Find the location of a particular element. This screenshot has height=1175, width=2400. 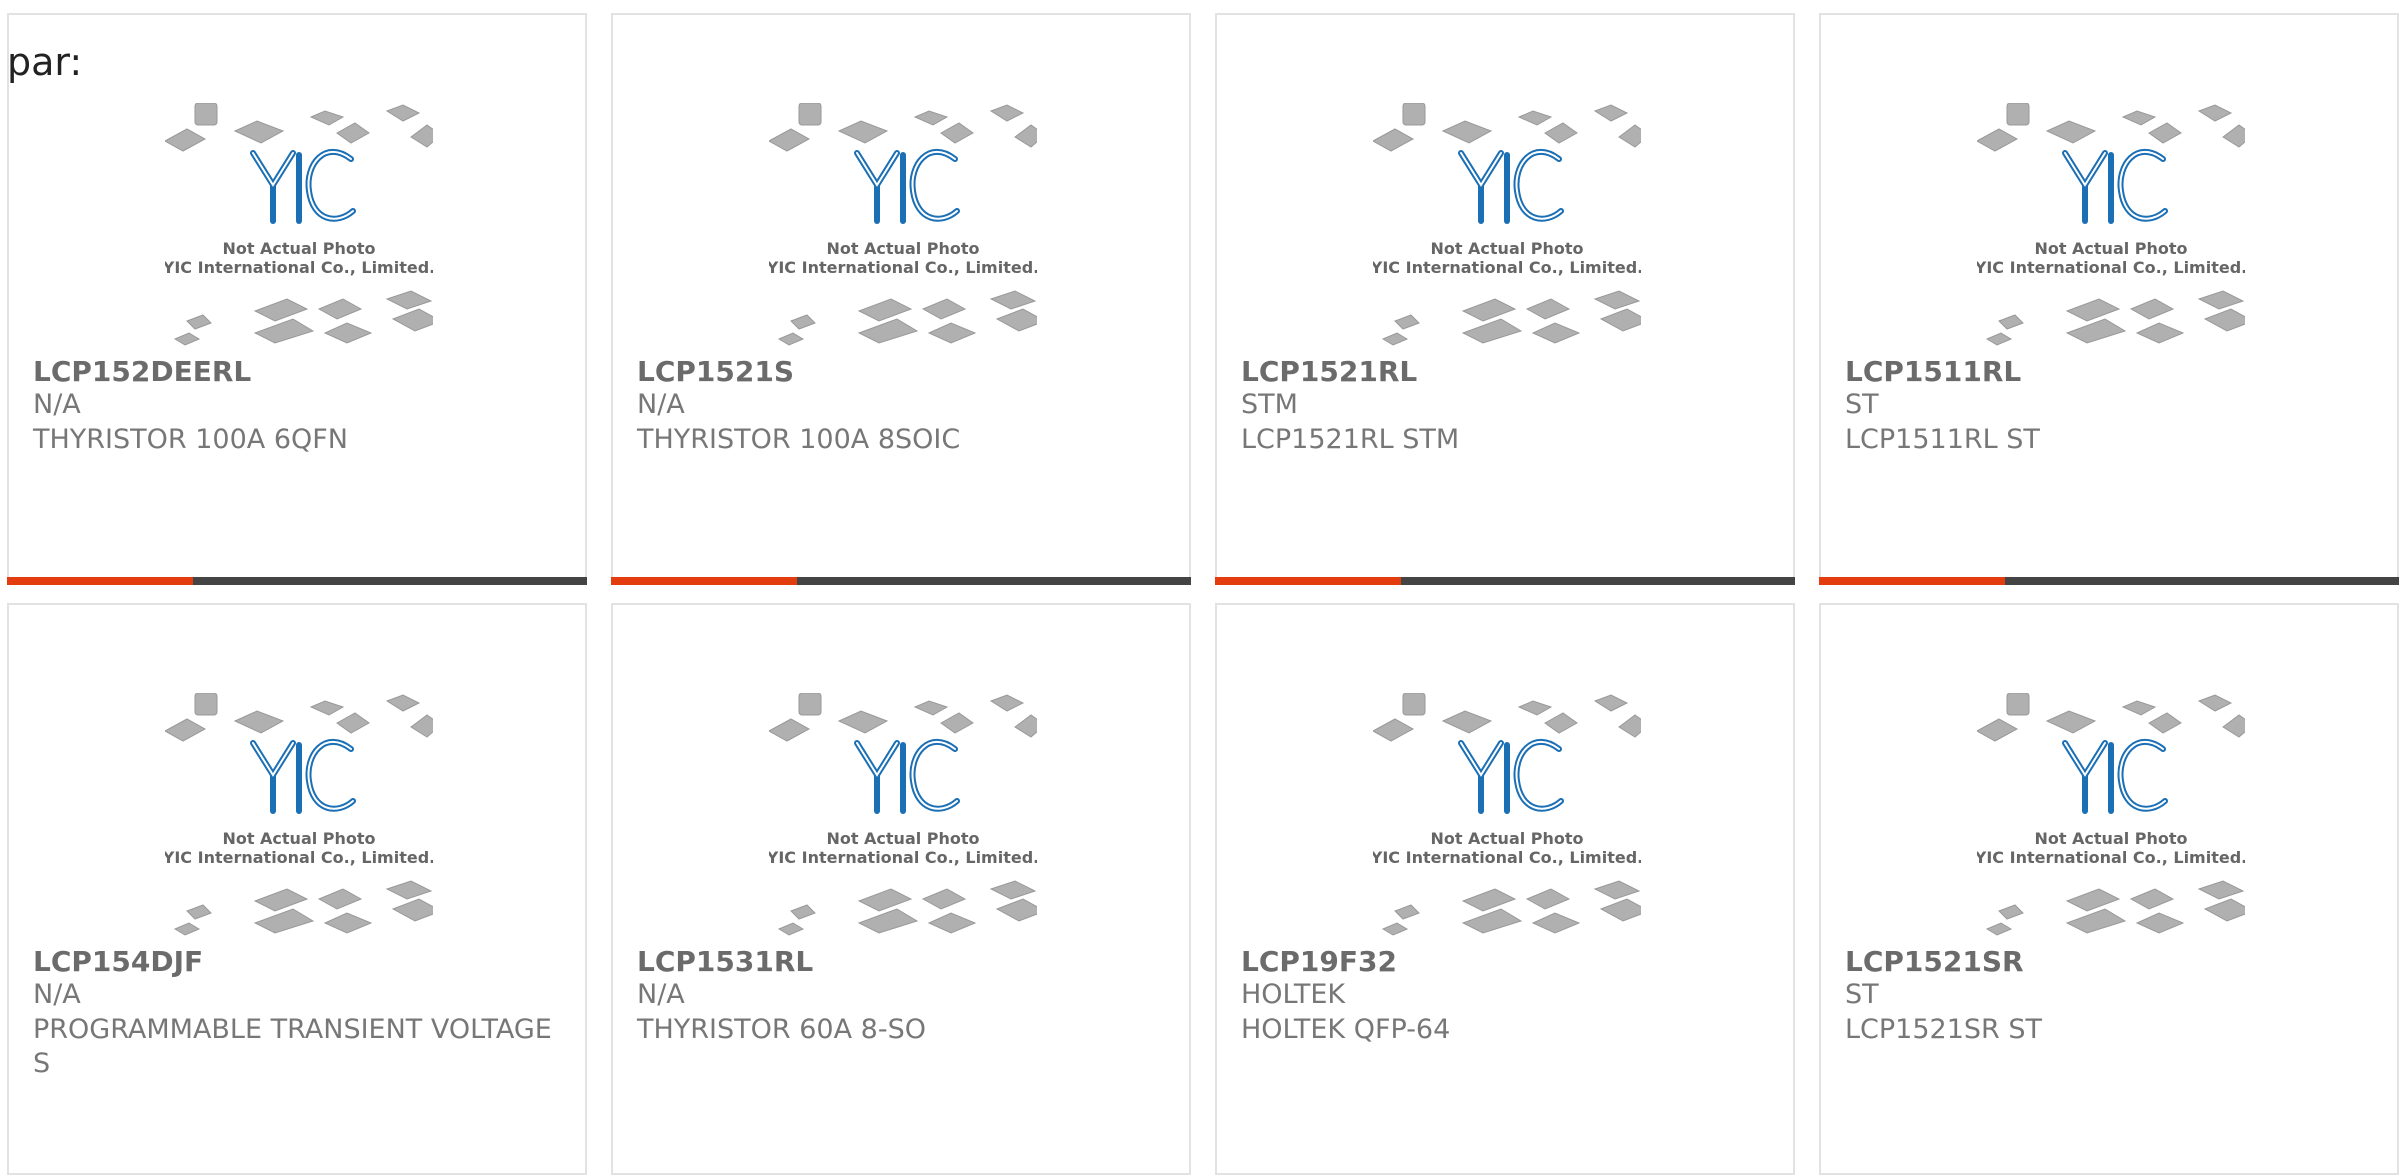

product-description: LCP1511RL ST is located at coordinates (1942, 439).